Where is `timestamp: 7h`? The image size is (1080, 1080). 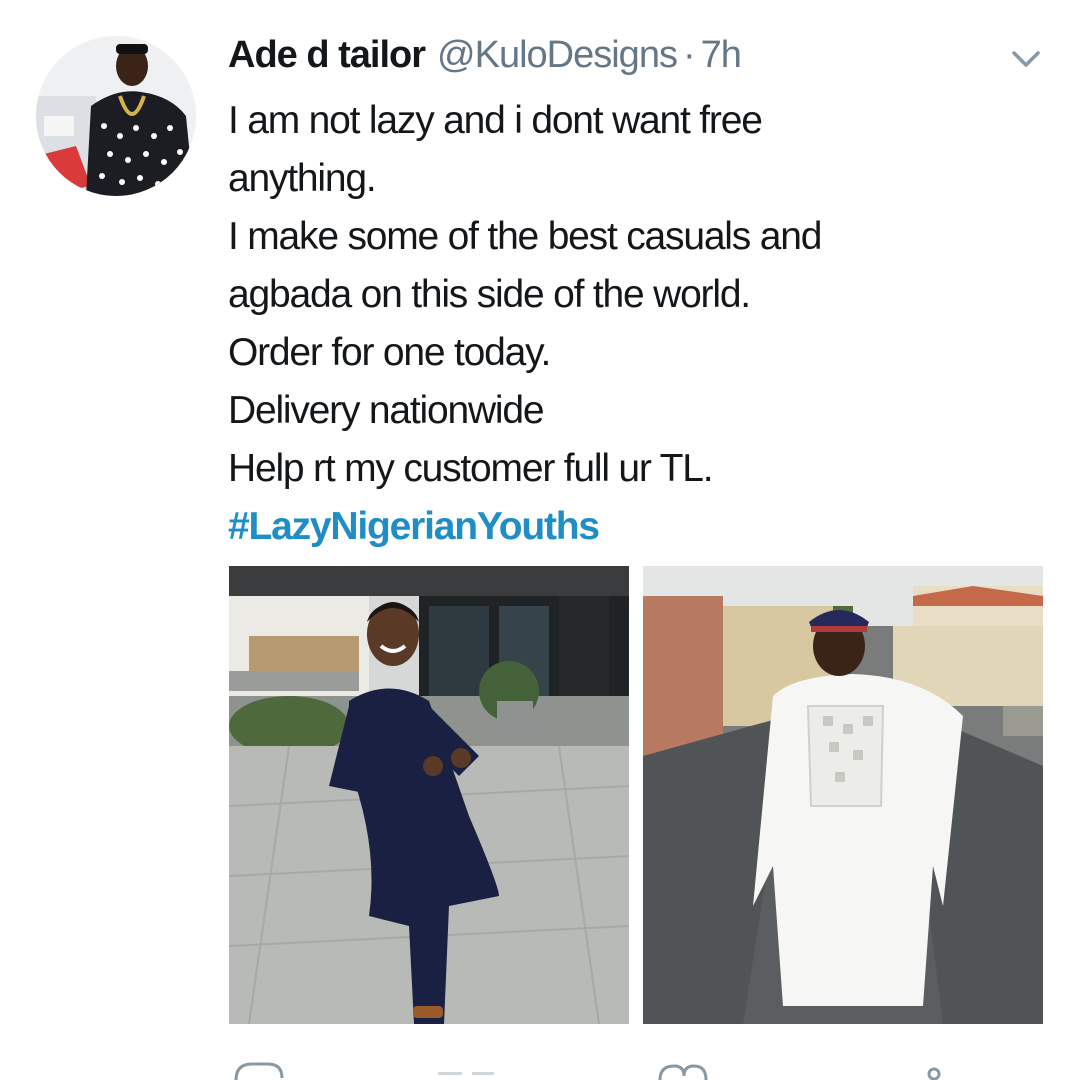
timestamp: 7h is located at coordinates (721, 55).